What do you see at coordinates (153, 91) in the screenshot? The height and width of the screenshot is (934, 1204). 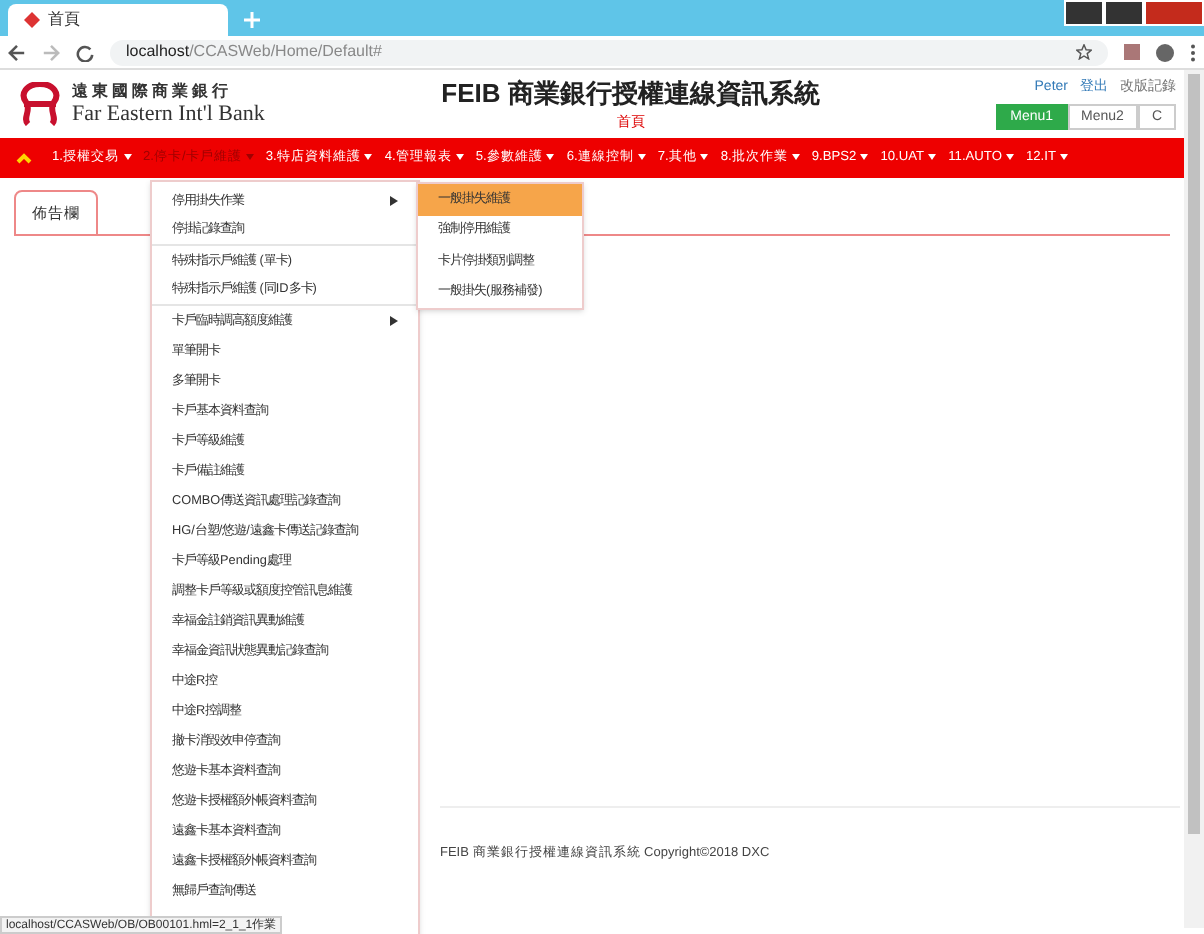 I see `bank-name: 遠東國際商業銀行` at bounding box center [153, 91].